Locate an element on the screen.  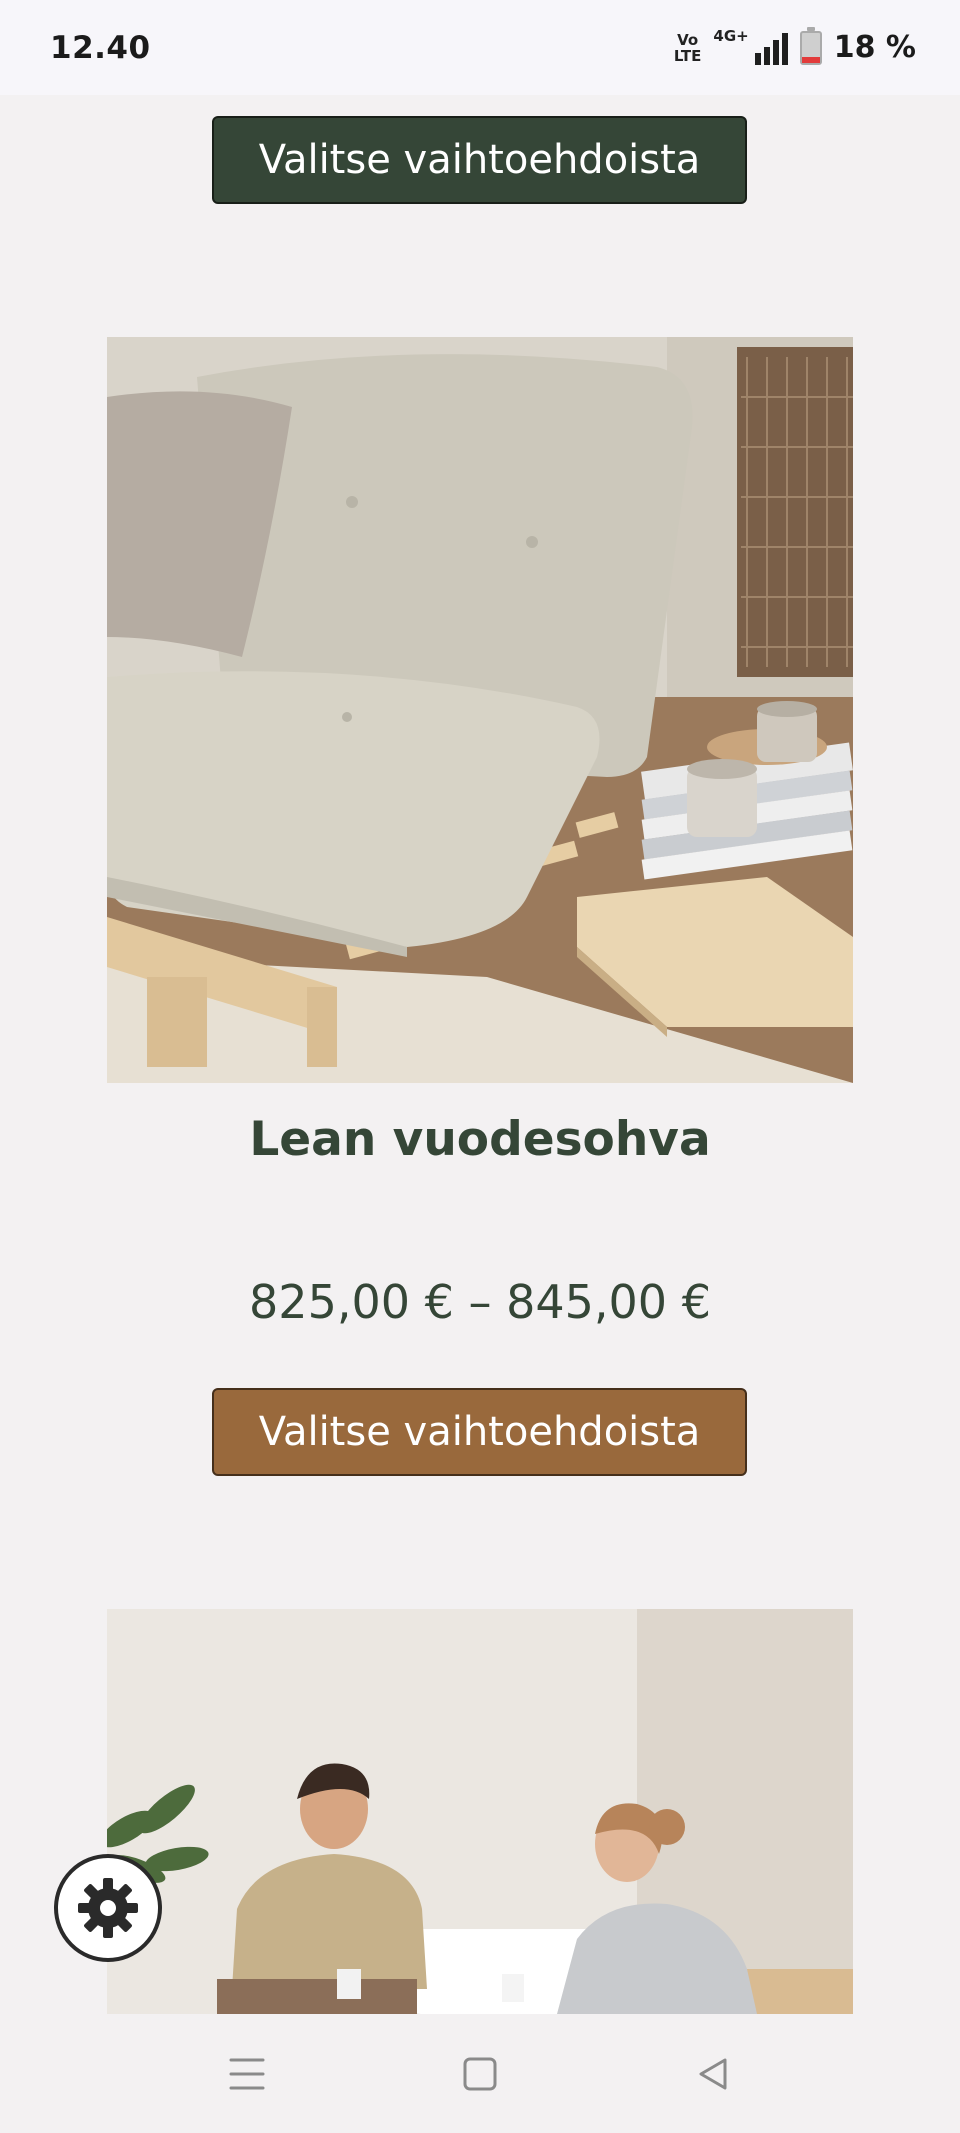
settings-button is located at coordinates (108, 1908).